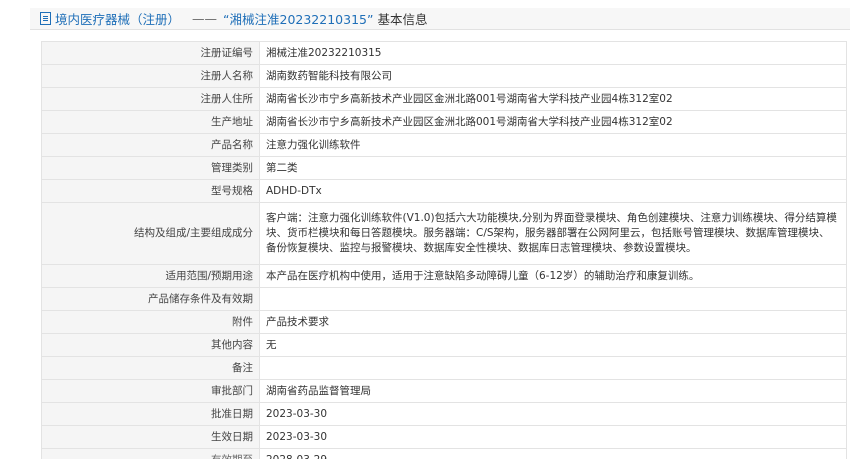  I want to click on field-value: 2028-03-29, so click(553, 453).